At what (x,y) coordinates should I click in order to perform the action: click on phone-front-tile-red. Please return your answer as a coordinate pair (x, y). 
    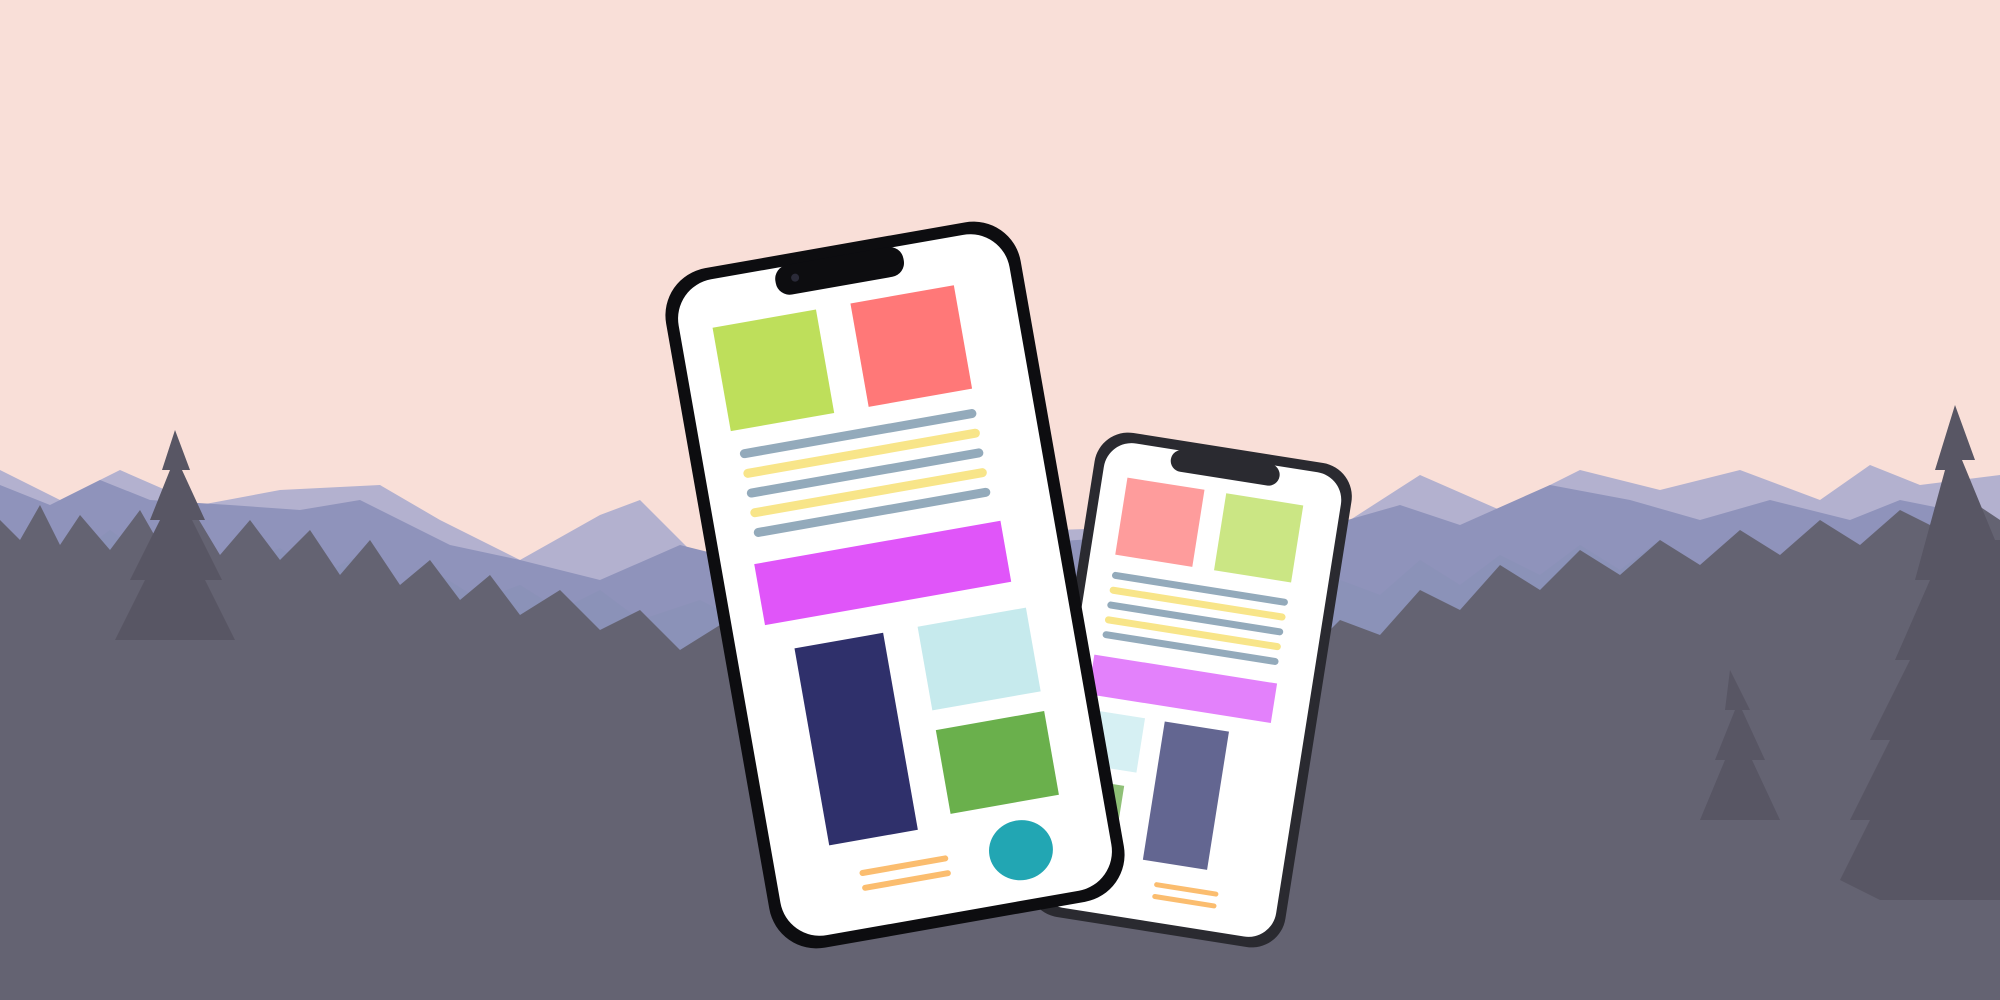
    Looking at the image, I should click on (911, 346).